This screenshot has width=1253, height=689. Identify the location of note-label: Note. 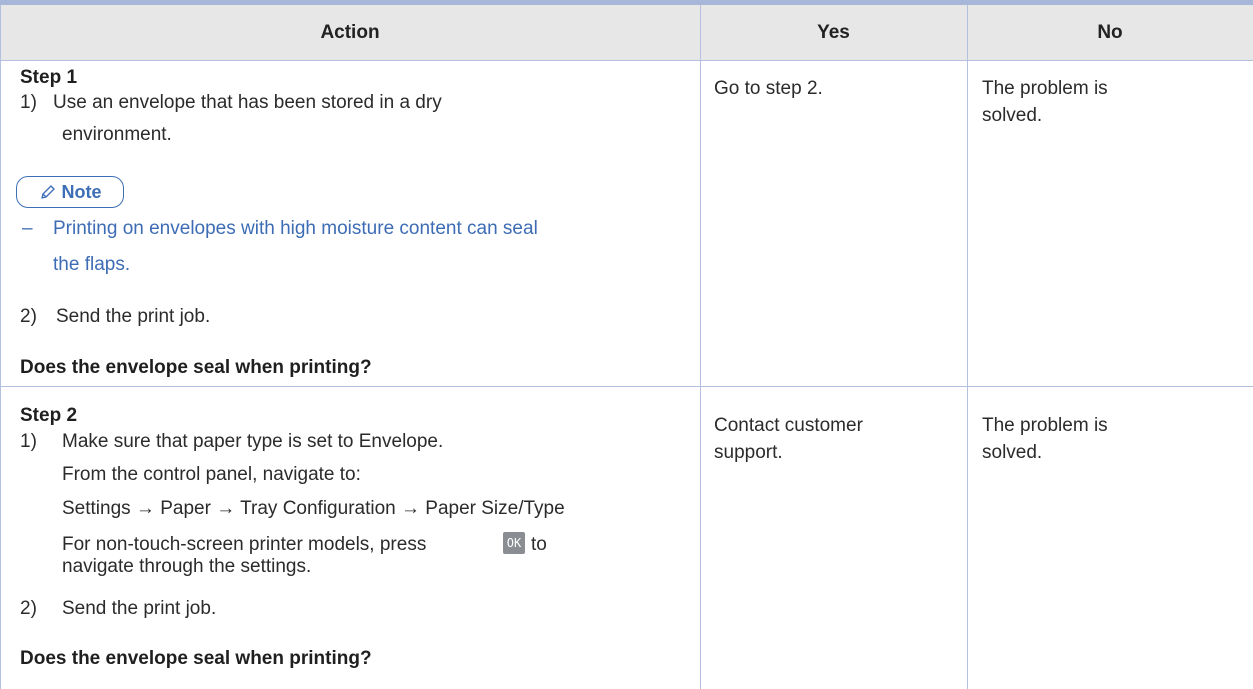
(81, 191).